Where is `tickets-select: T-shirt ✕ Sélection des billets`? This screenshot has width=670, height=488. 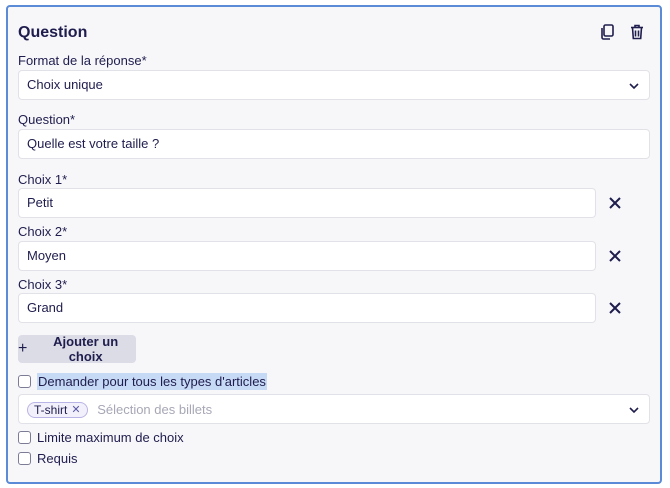
tickets-select: T-shirt ✕ Sélection des billets is located at coordinates (334, 409).